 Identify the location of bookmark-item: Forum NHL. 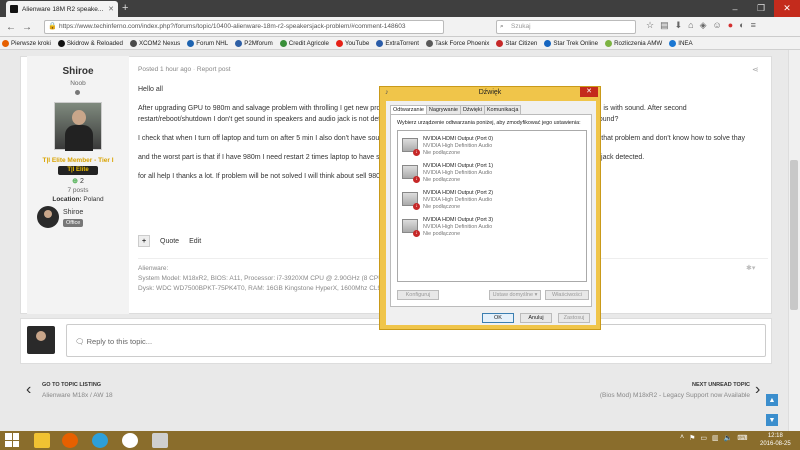
(208, 43).